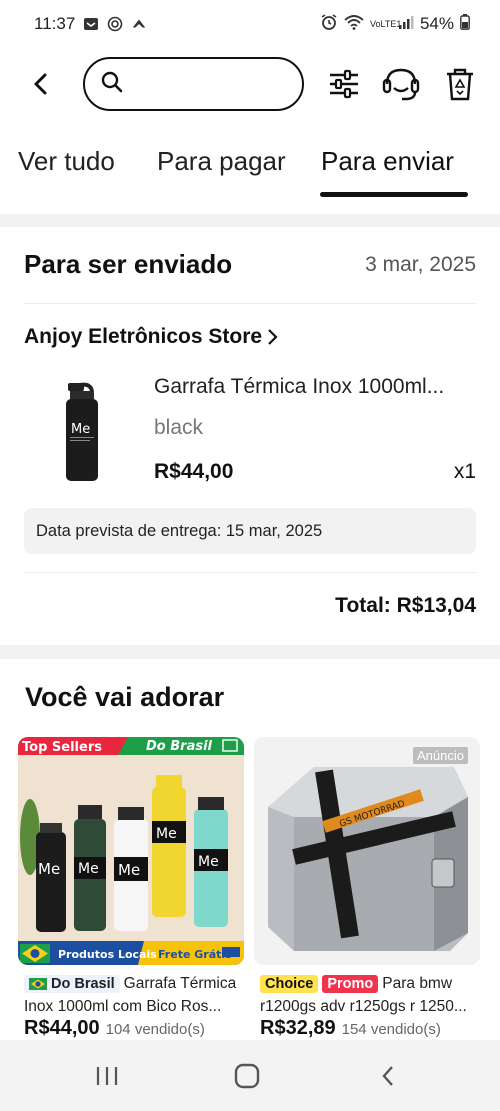 The image size is (500, 1111). I want to click on recycle-bin-icon, so click(460, 84).